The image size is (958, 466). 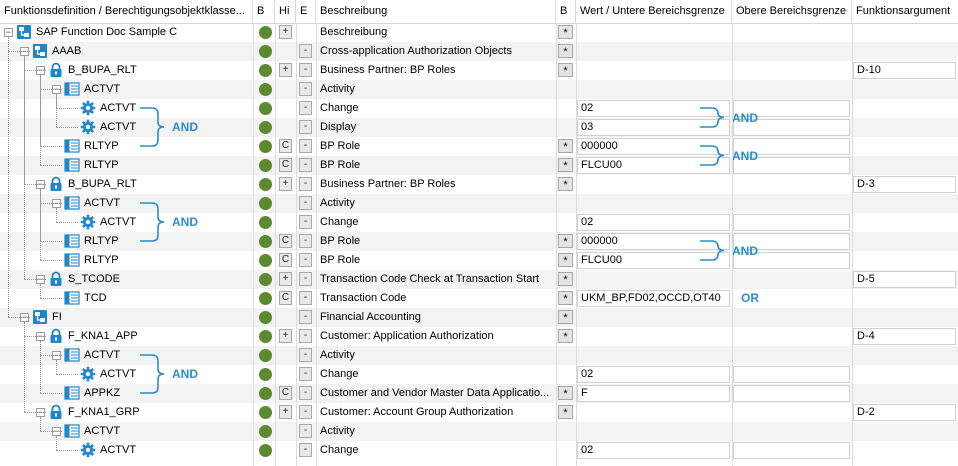 I want to click on function-argument-field: D-4, so click(x=904, y=336).